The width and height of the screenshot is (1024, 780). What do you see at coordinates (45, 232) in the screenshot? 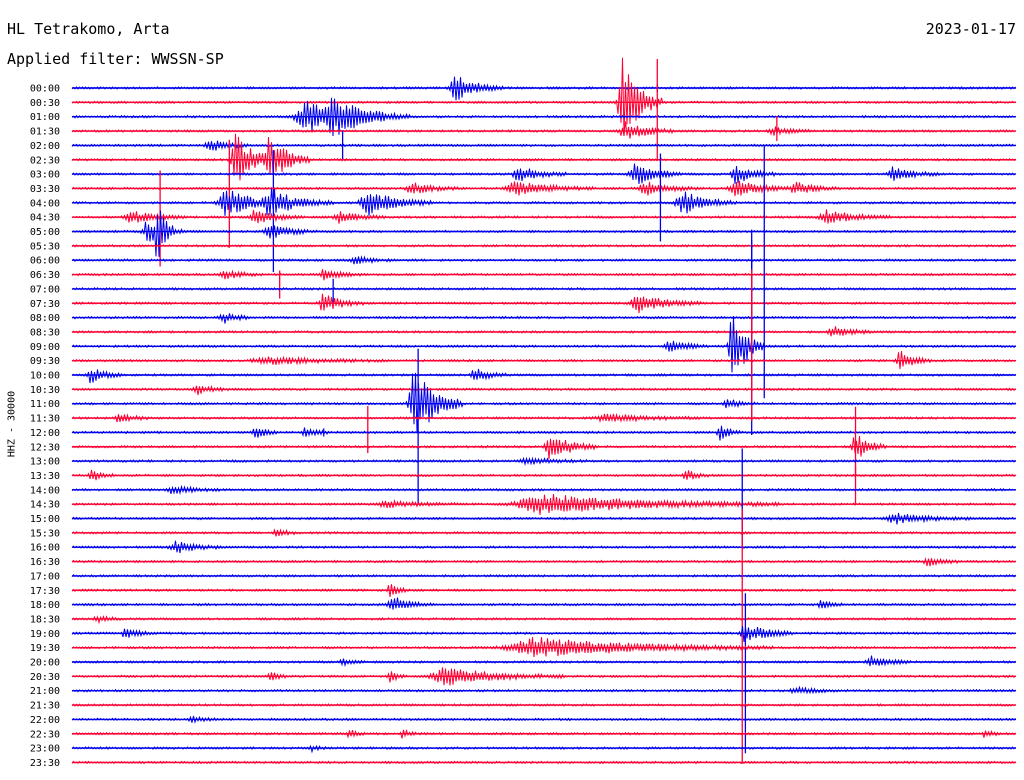
I see `time-tick-label: 05:00` at bounding box center [45, 232].